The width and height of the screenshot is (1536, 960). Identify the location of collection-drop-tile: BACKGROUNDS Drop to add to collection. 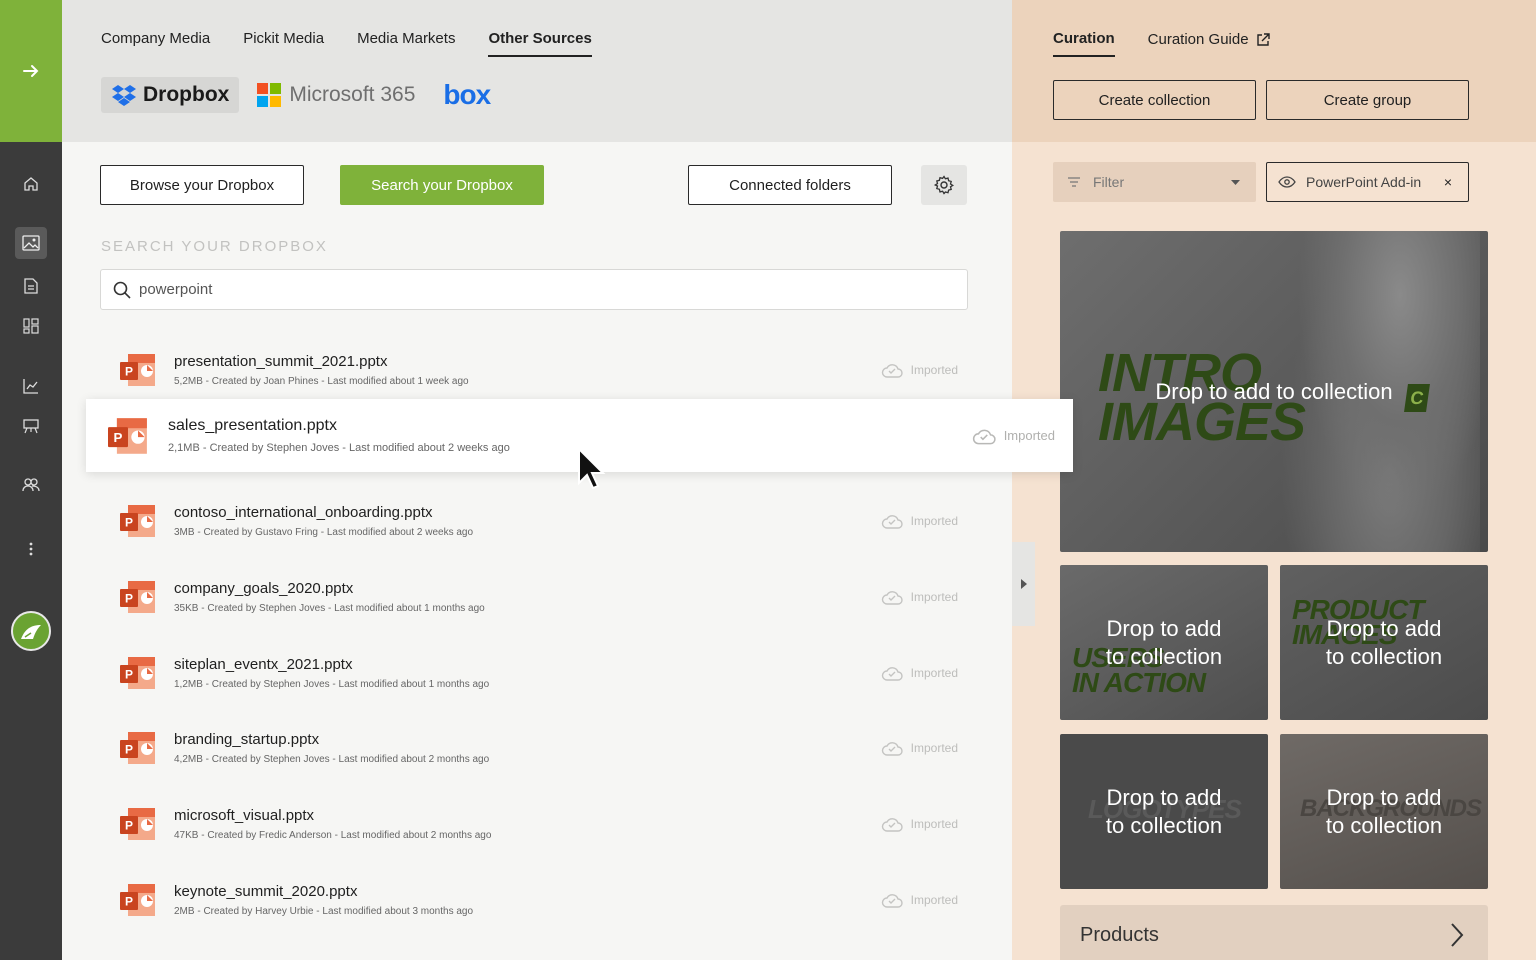
(1384, 811).